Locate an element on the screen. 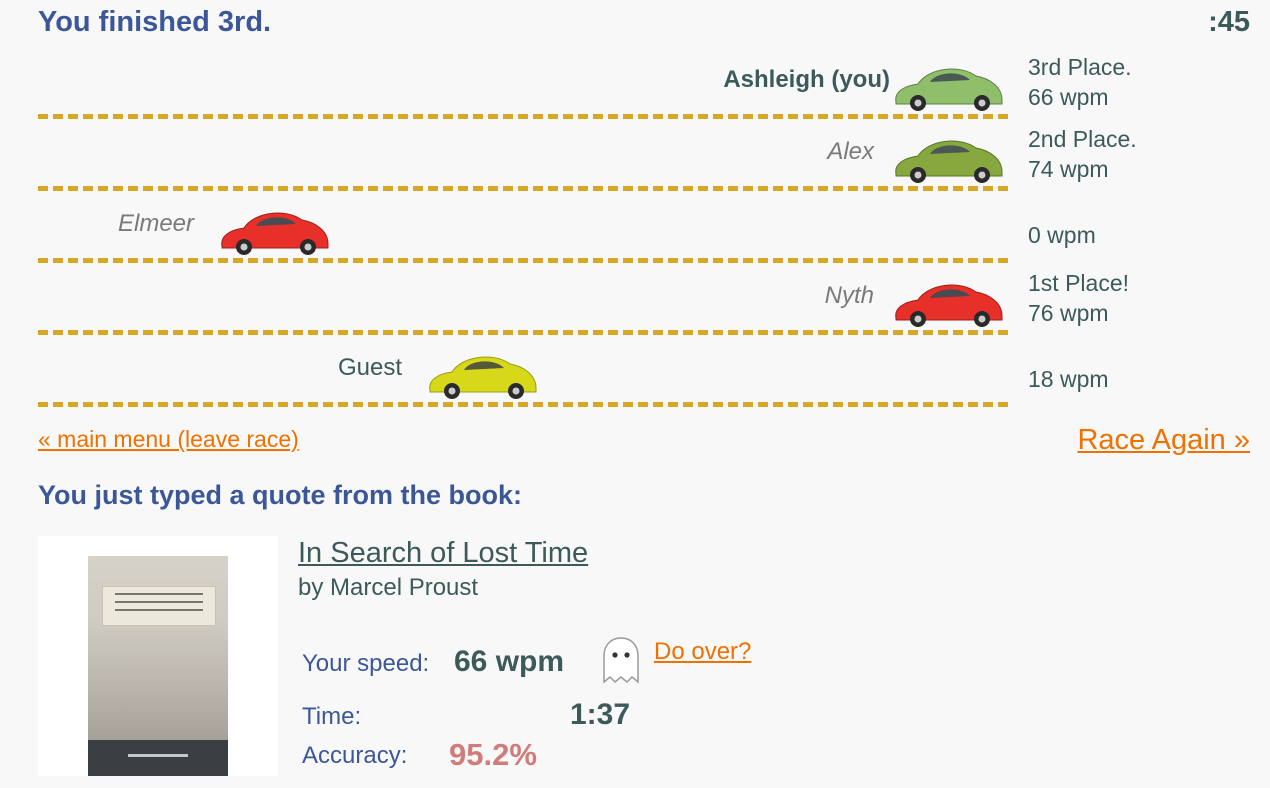 This screenshot has height=788, width=1270. race-timer: :45 is located at coordinates (1229, 22).